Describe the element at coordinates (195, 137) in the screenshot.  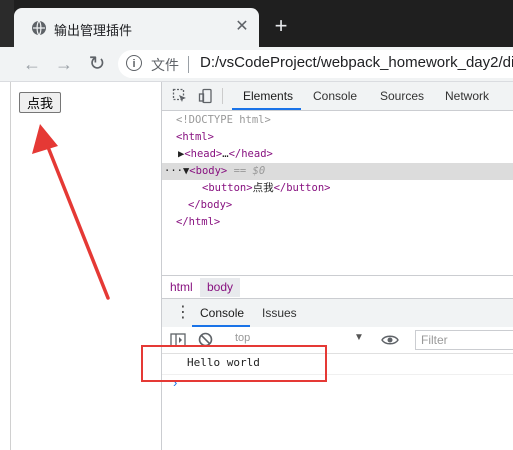
I see `dom-html-open: <html>` at that location.